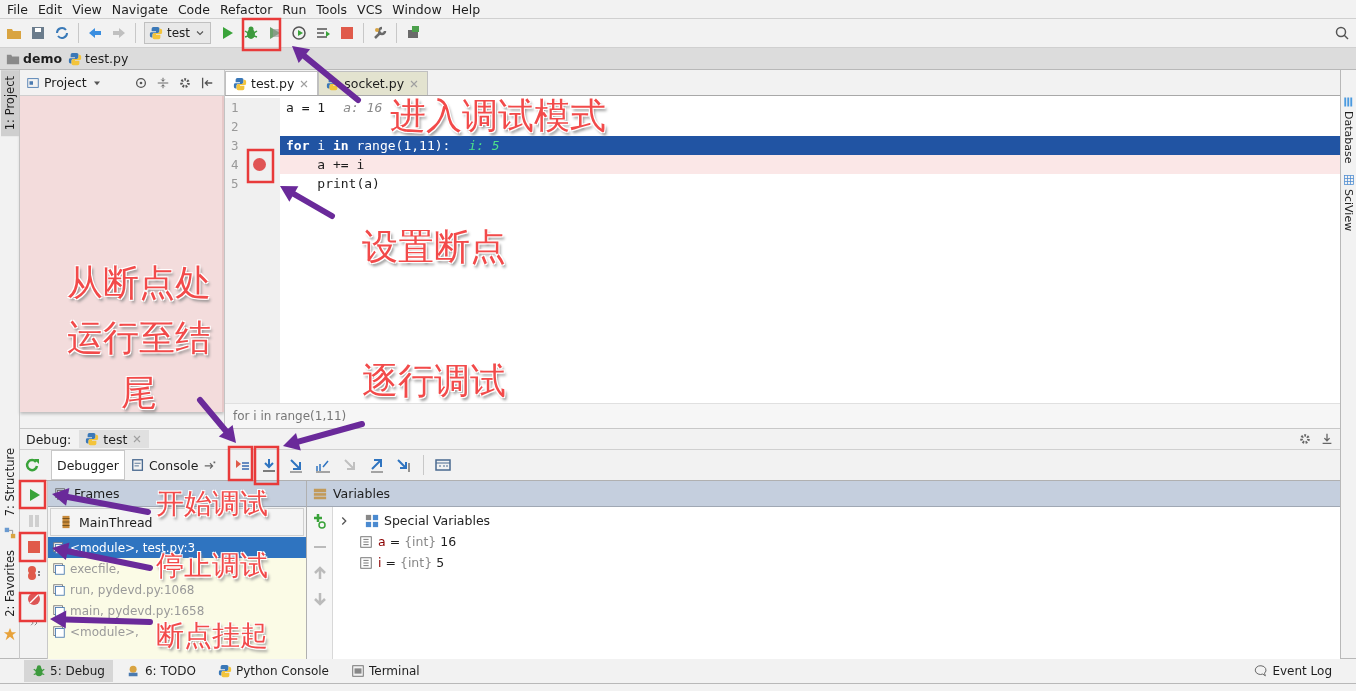 This screenshot has width=1356, height=691. I want to click on project-view-icon, so click(33, 82).